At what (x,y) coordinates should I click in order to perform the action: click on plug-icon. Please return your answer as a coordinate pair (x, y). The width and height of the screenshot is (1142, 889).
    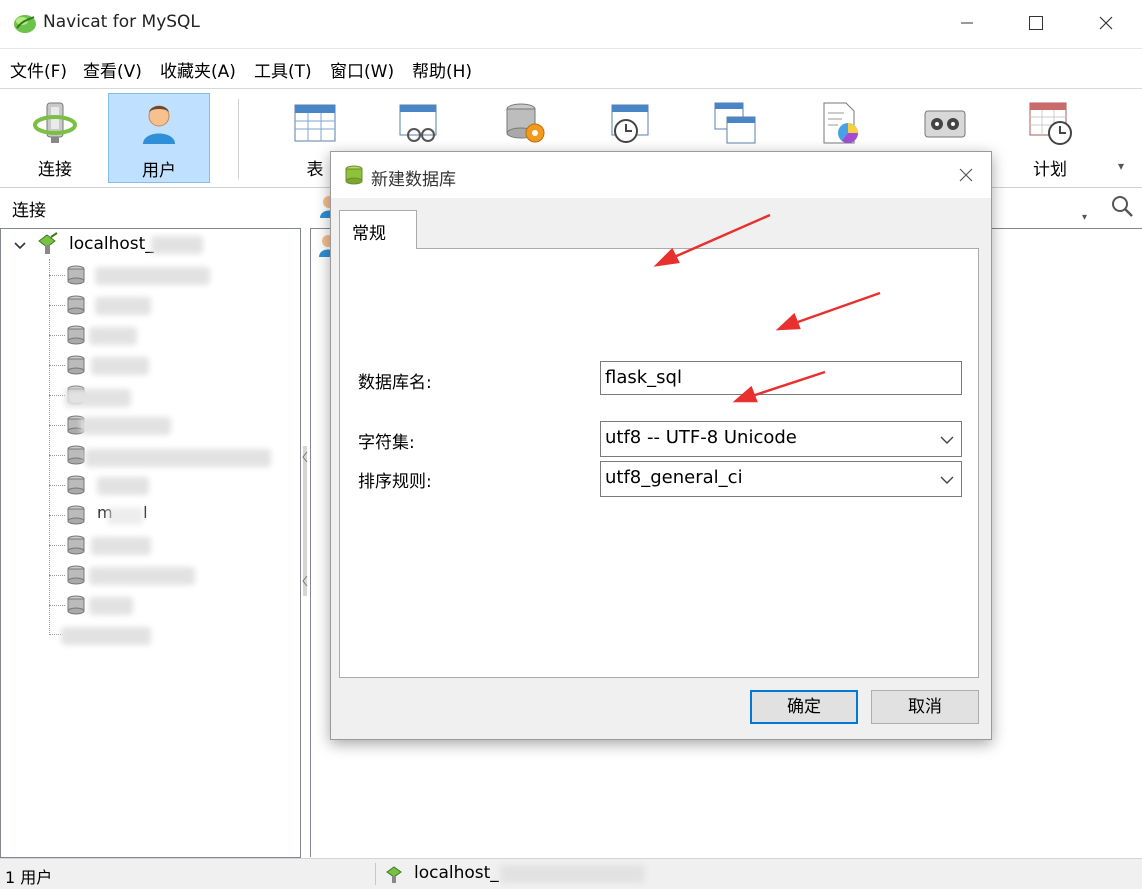
    Looking at the image, I should click on (55, 122).